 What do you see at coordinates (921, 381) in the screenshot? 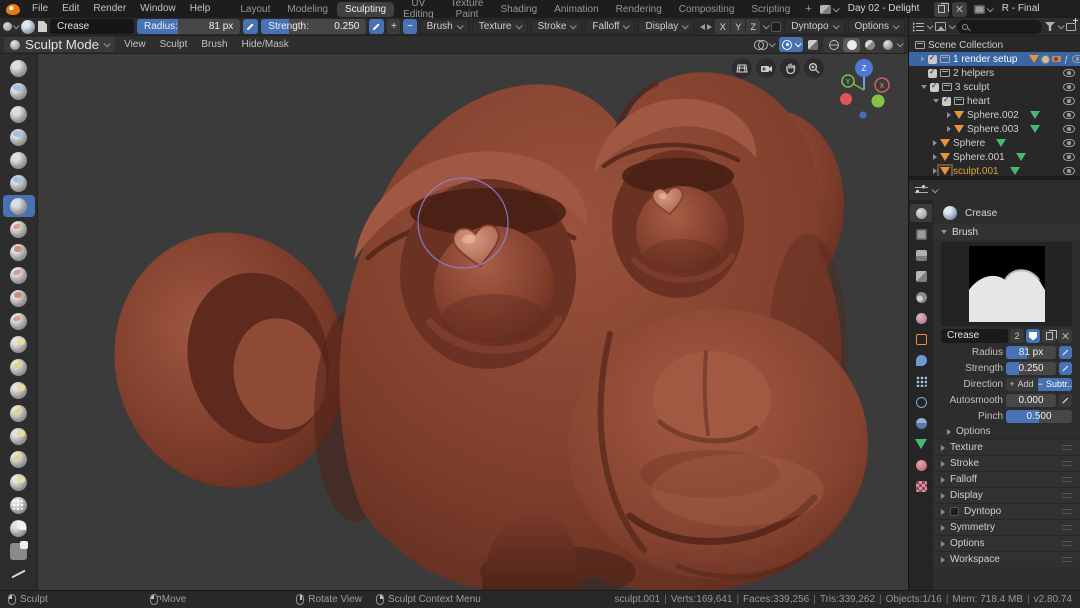
I see `tab-particles` at bounding box center [921, 381].